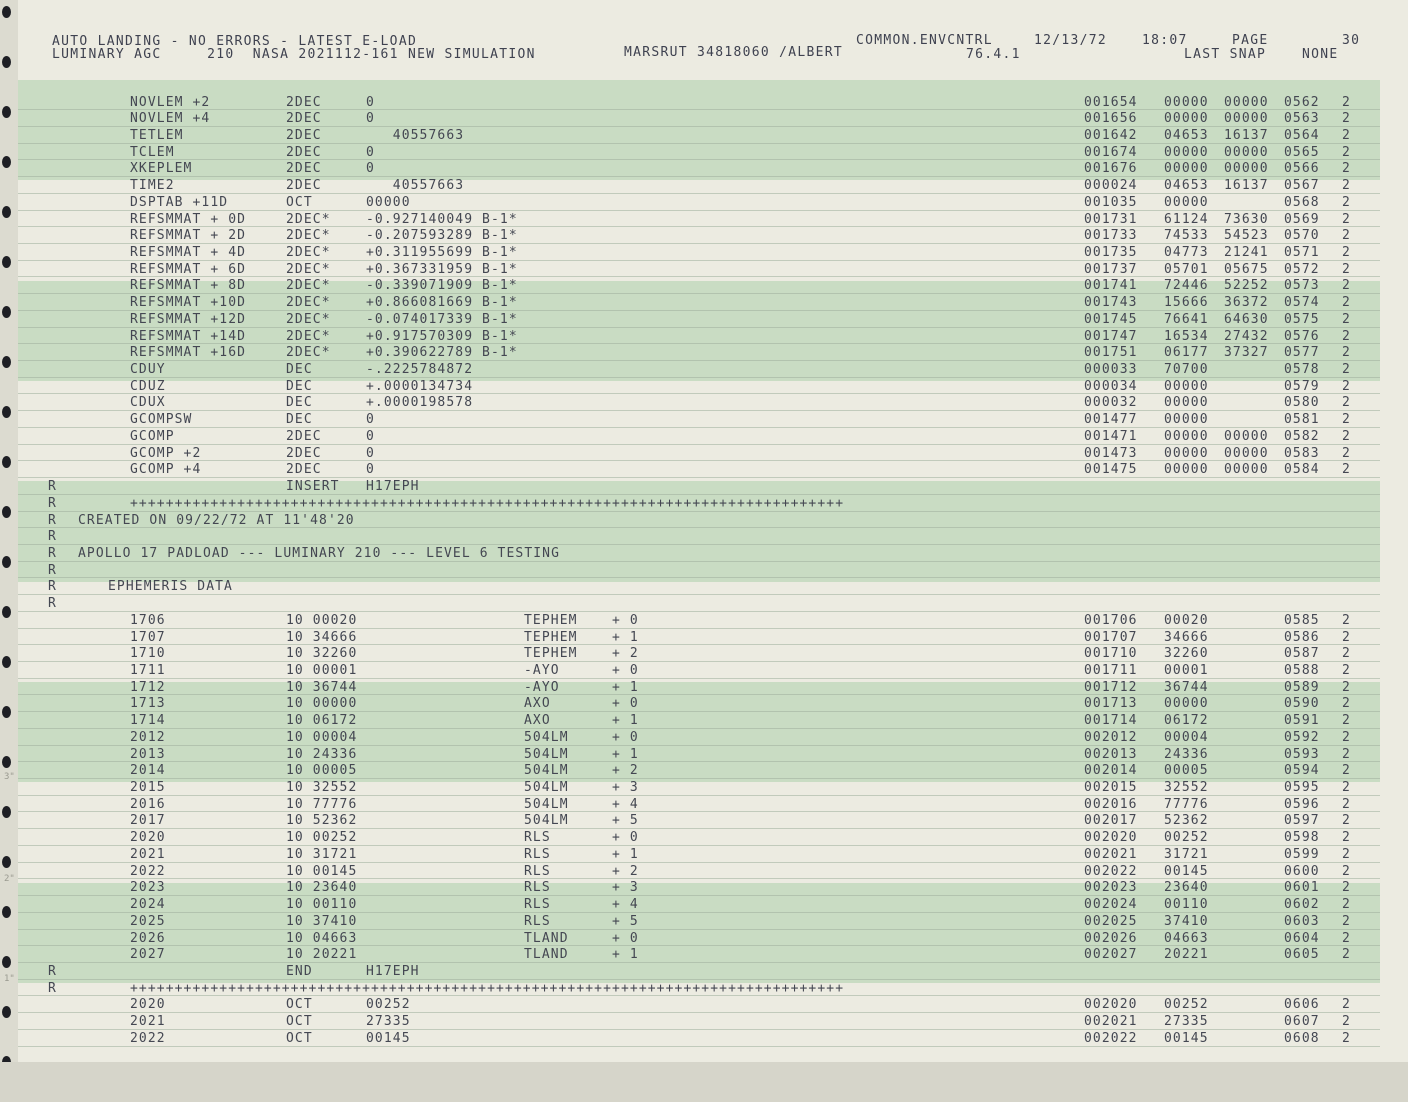 The width and height of the screenshot is (1408, 1102). What do you see at coordinates (1302, 838) in the screenshot?
I see `sequence-cell: 0598` at bounding box center [1302, 838].